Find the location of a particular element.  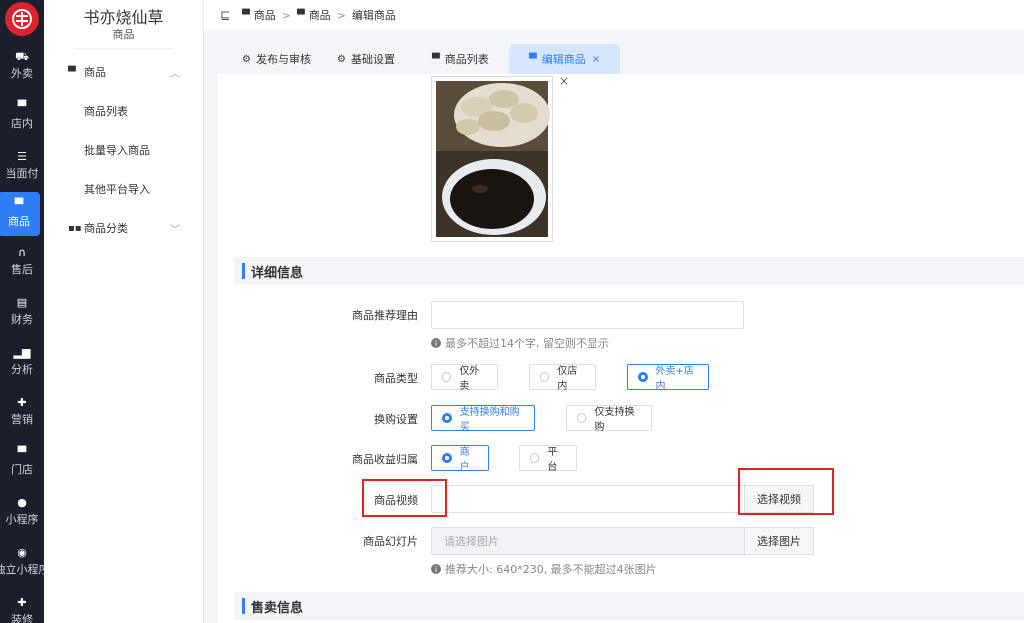

nav-item-marketing: ✚ 营销 is located at coordinates (22, 412).